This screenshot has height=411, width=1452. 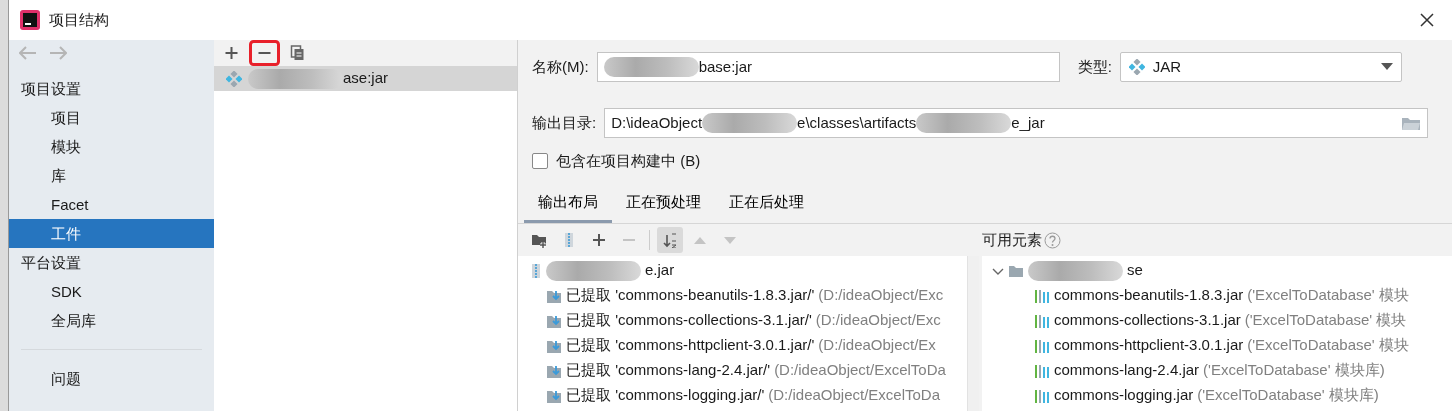 I want to click on tab: 正在预处理, so click(x=663, y=203).